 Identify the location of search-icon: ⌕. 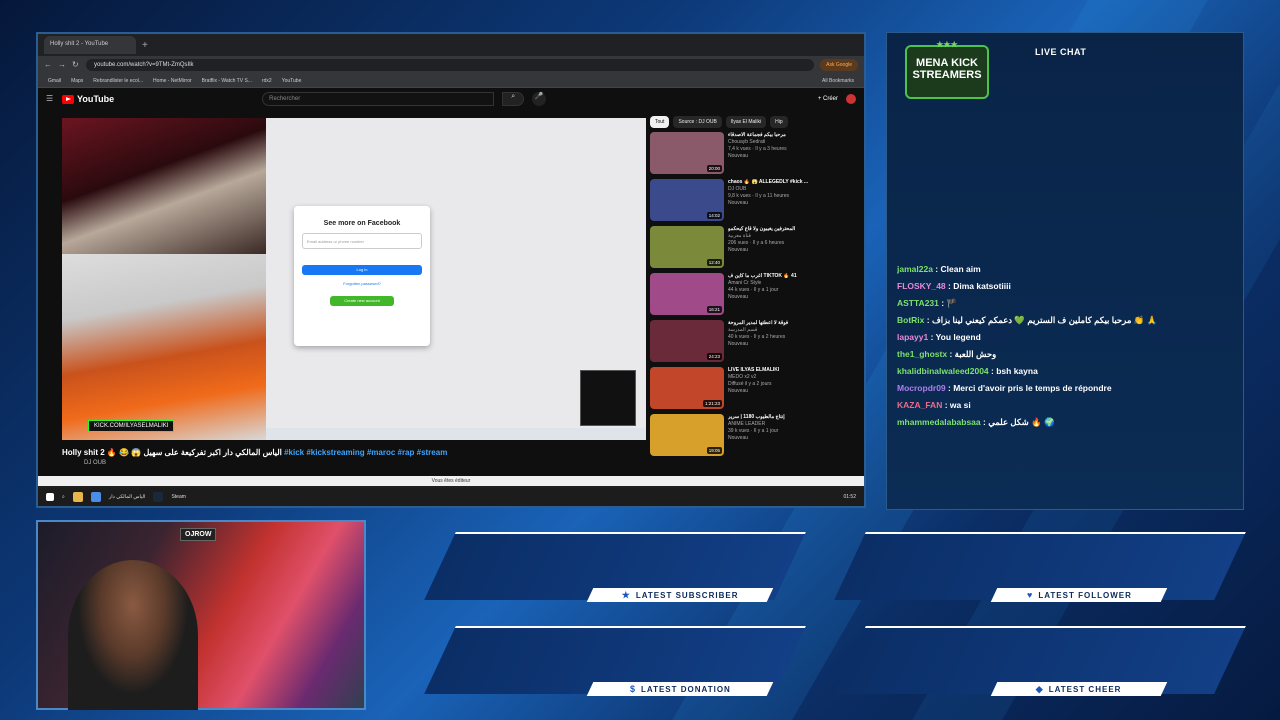
(513, 99).